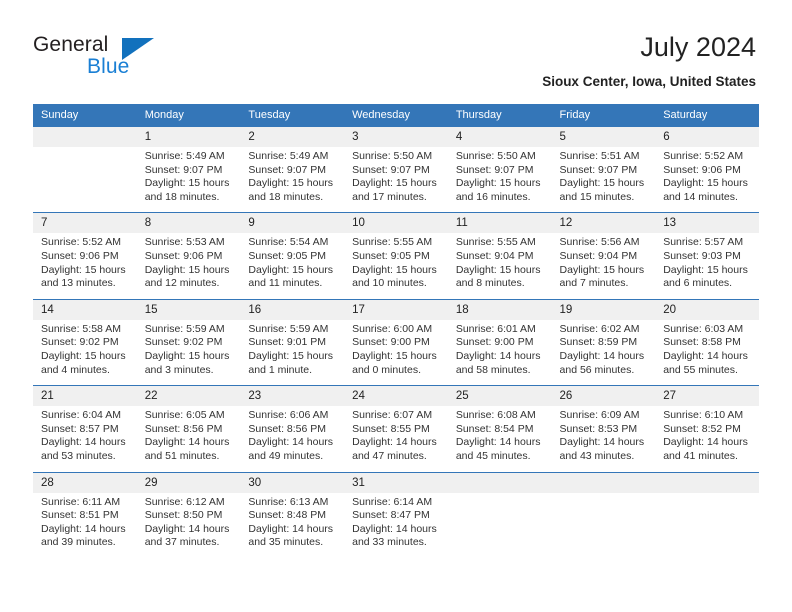 The width and height of the screenshot is (792, 612). What do you see at coordinates (292, 309) in the screenshot?
I see `day-number: 16` at bounding box center [292, 309].